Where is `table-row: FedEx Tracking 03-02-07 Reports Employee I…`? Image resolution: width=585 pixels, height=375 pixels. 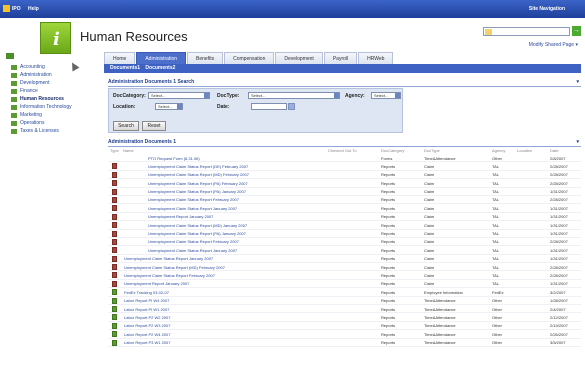
table-row: FedEx Tracking 03-02-07 Reports Employee I… is located at coordinates (344, 292).